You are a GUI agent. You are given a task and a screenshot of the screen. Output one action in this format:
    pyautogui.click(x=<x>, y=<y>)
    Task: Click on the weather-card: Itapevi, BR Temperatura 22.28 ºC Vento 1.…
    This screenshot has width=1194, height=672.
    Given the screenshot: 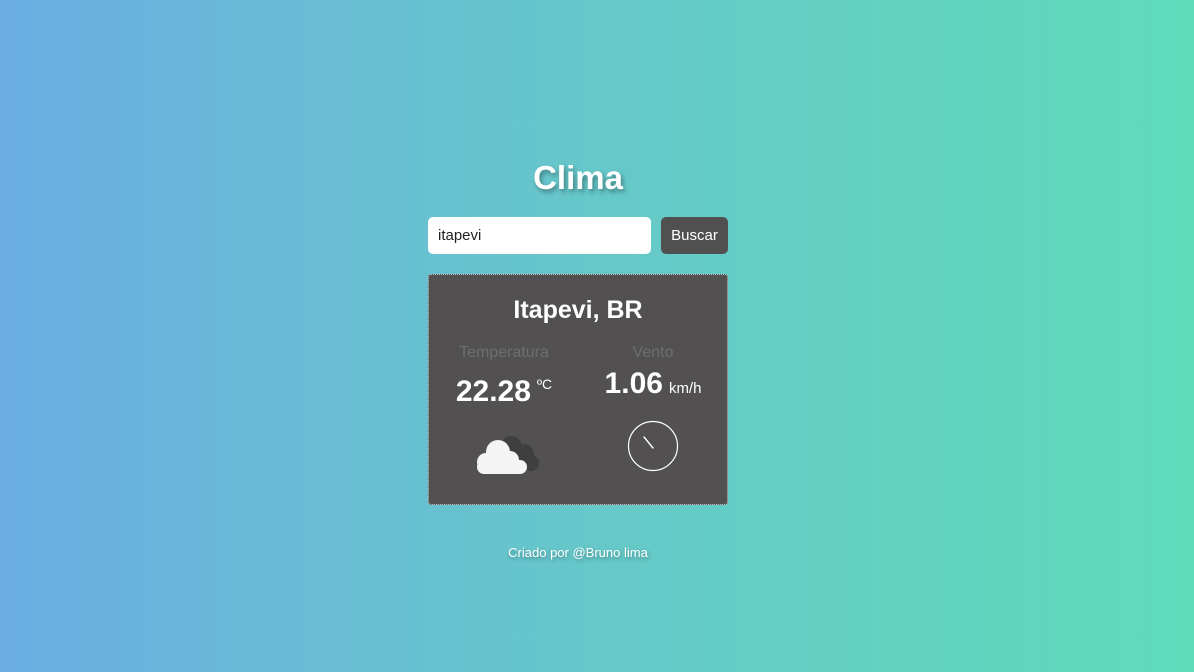 What is the action you would take?
    pyautogui.click(x=578, y=389)
    